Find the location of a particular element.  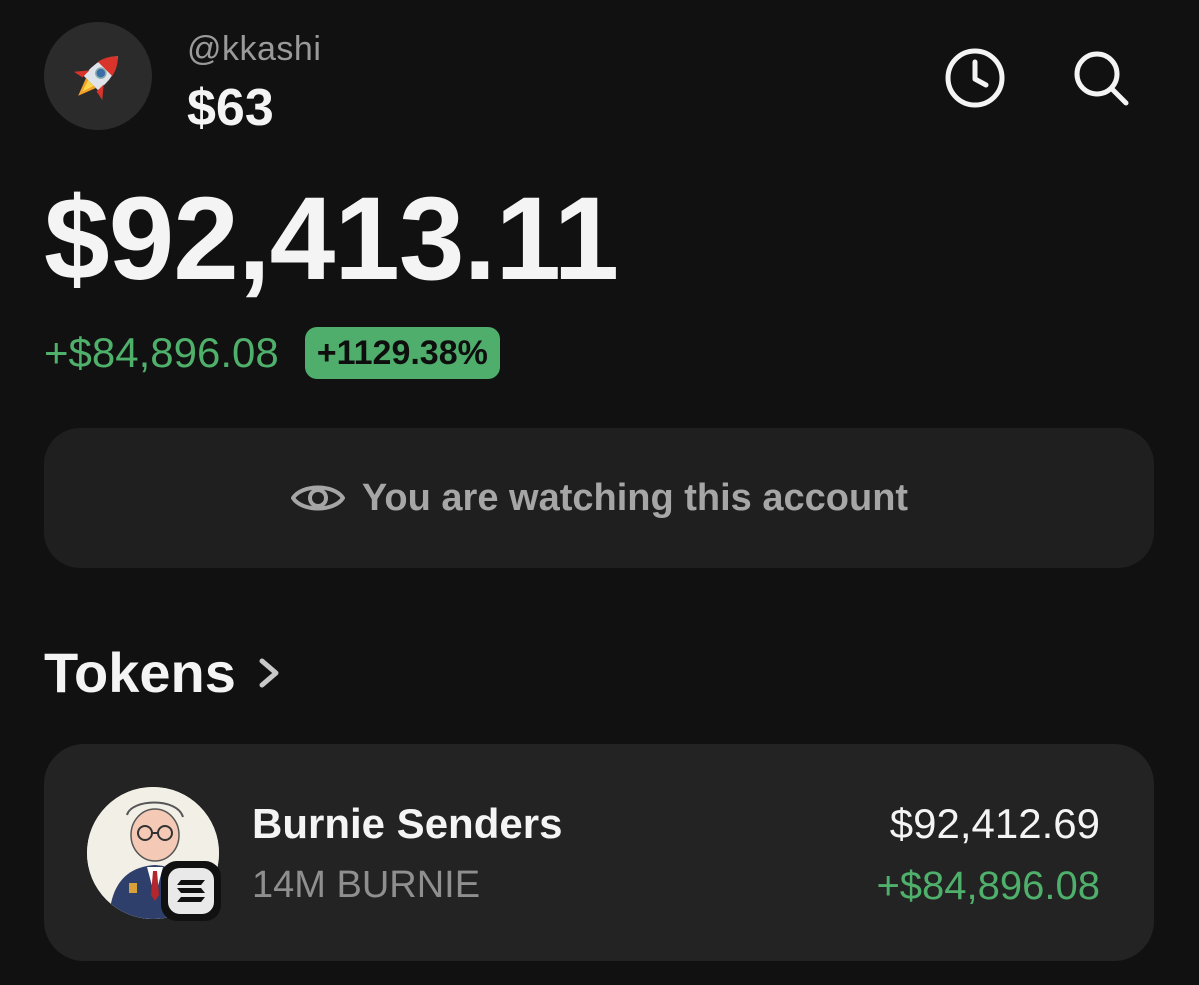

clock-icon is located at coordinates (975, 78).